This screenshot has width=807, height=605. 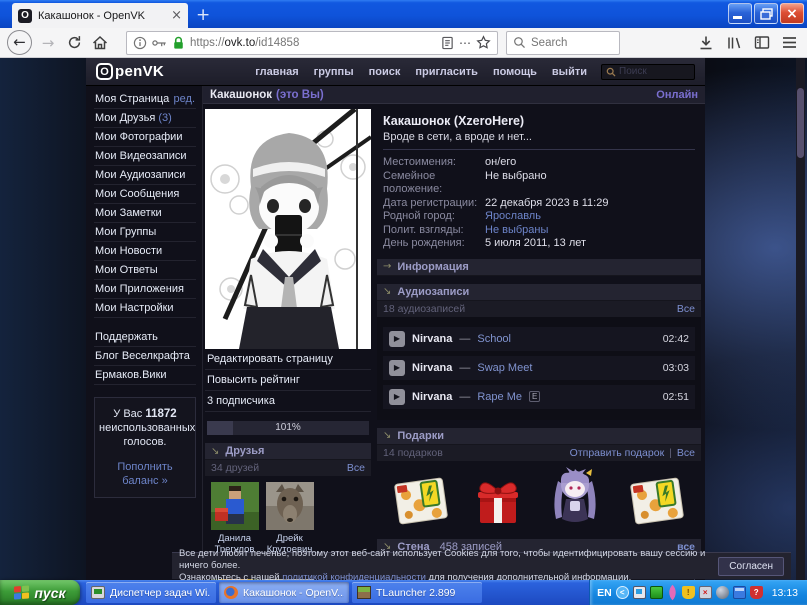 I want to click on nav-search: поиск, so click(x=385, y=72).